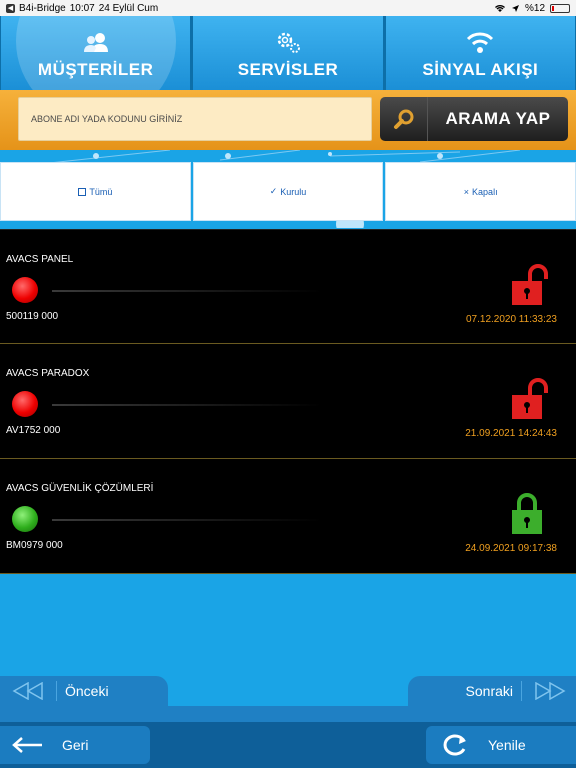  I want to click on battery-icon, so click(560, 8).